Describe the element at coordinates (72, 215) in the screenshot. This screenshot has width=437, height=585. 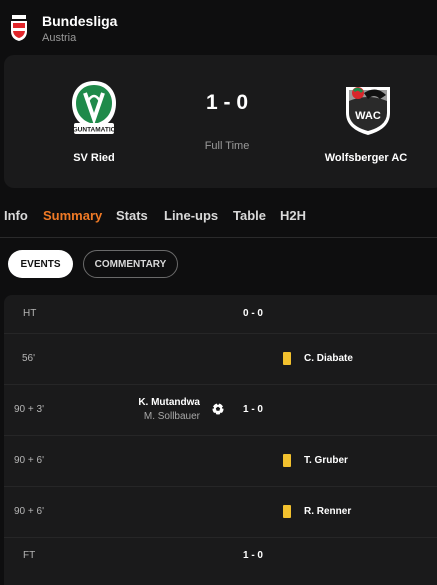
I see `tab-summary: Summary` at that location.